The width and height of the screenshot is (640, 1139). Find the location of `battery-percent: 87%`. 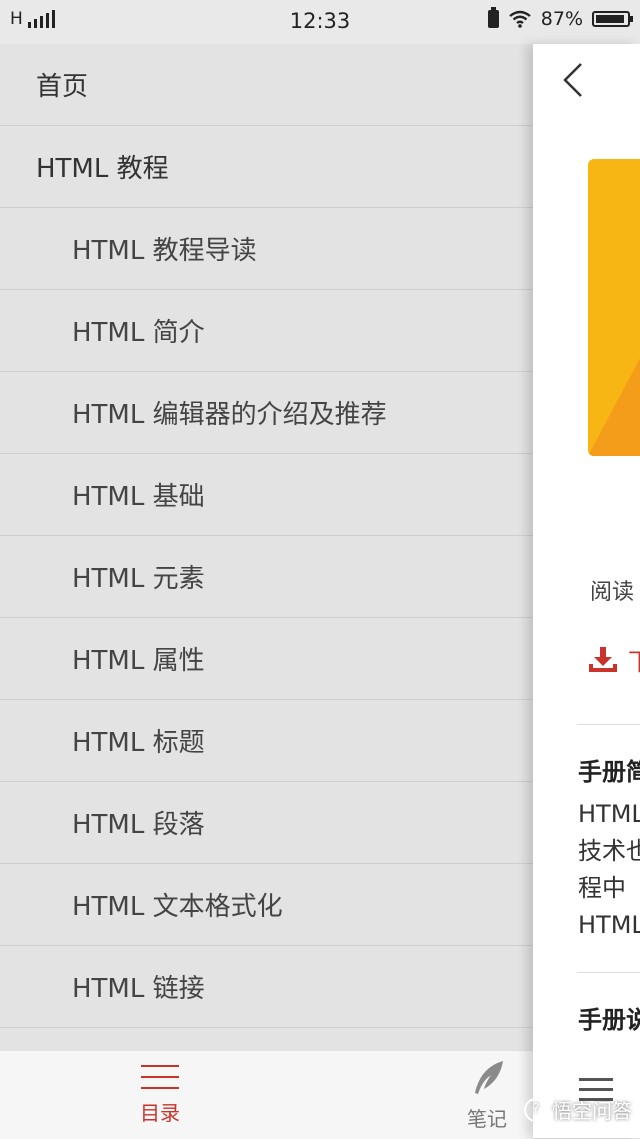

battery-percent: 87% is located at coordinates (561, 19).